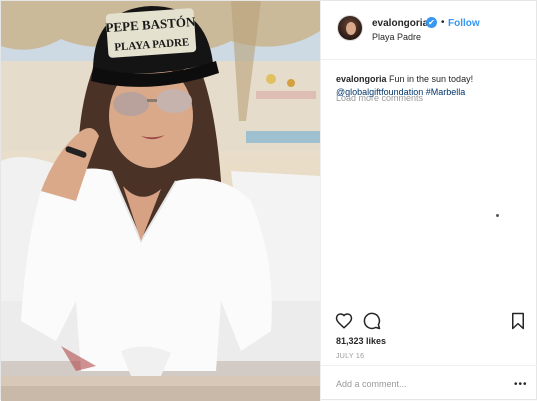 This screenshot has height=401, width=537. I want to click on avatar-face, so click(351, 28).